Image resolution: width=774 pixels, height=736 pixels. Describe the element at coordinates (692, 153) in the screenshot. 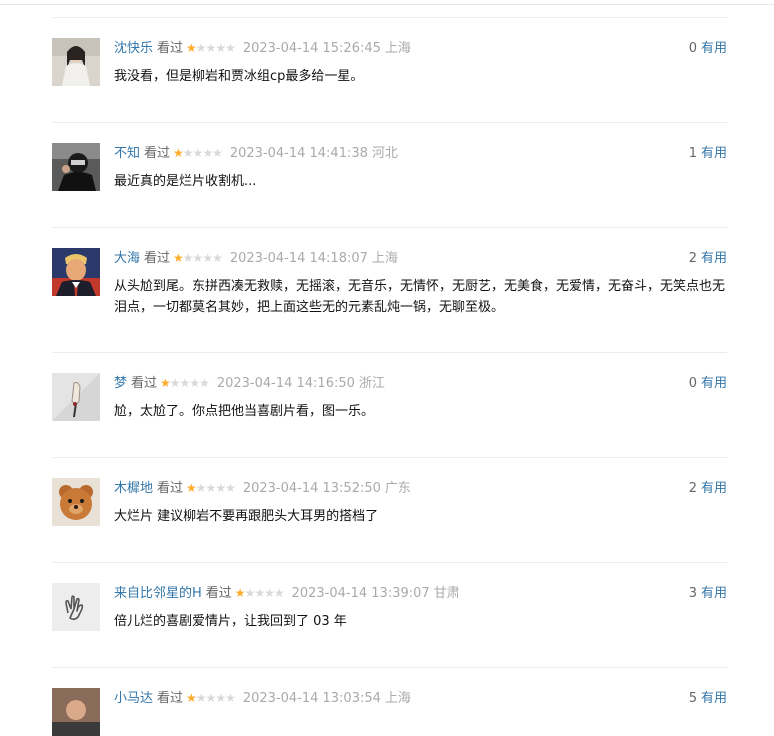

I see `vote-count: 1` at that location.